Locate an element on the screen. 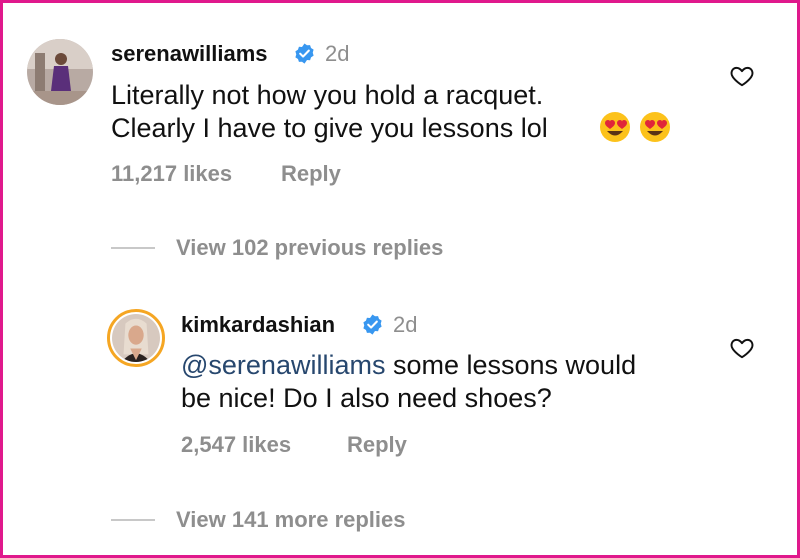 The width and height of the screenshot is (800, 558). comment-text-segment: some lessons would is located at coordinates (511, 365).